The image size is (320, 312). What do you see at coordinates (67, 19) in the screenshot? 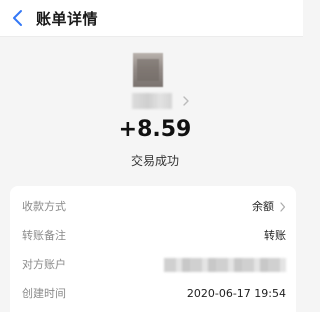
I see `page-title: 账单详情` at bounding box center [67, 19].